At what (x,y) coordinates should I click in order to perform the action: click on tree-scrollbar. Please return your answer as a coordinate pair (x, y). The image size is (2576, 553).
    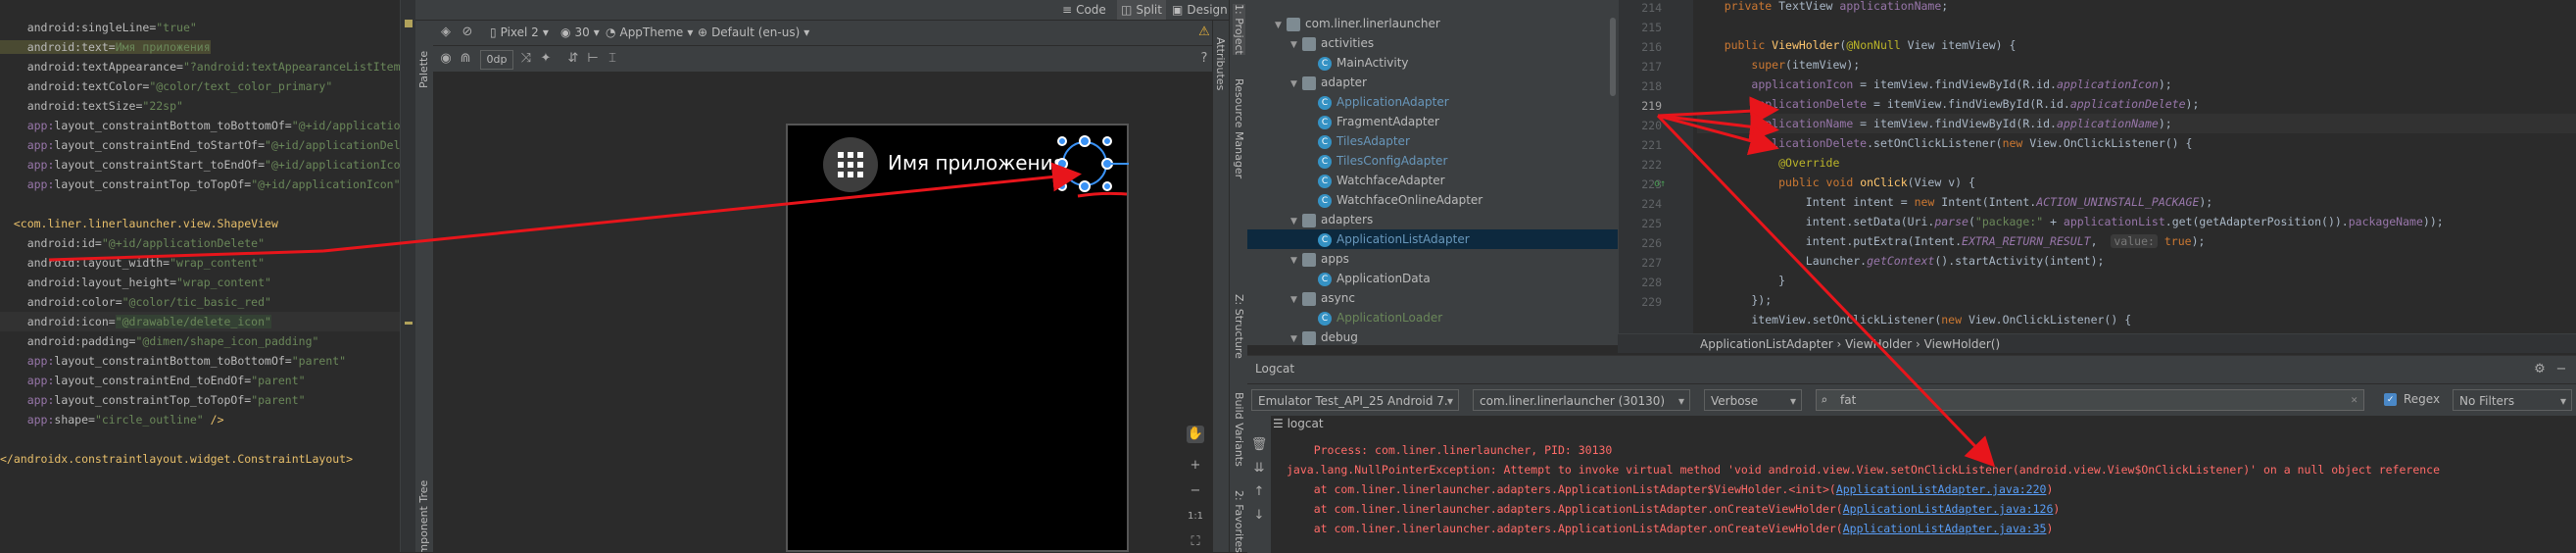
    Looking at the image, I should click on (1613, 57).